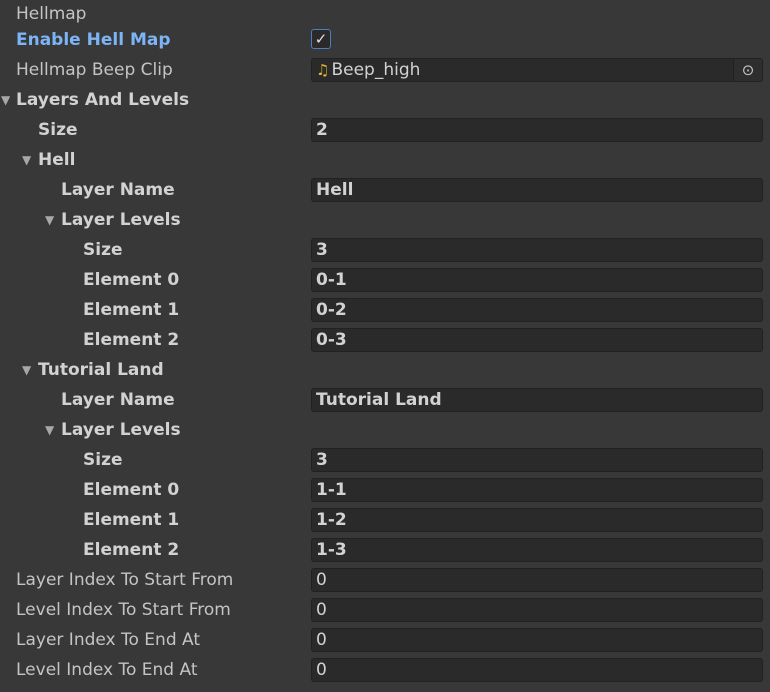 The width and height of the screenshot is (770, 692). I want to click on level-element-input: 1-1, so click(537, 490).